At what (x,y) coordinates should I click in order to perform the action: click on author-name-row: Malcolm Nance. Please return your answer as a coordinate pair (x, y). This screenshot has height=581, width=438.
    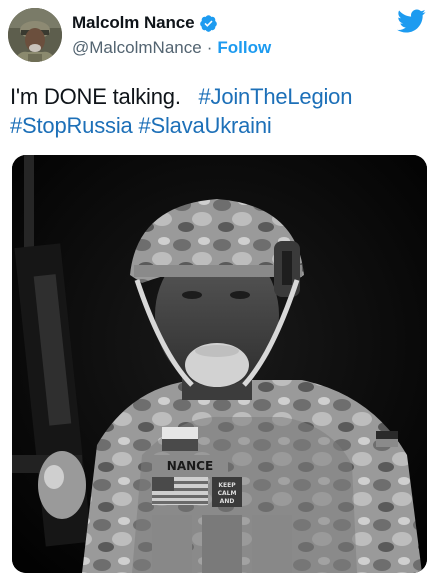
    Looking at the image, I should click on (145, 23).